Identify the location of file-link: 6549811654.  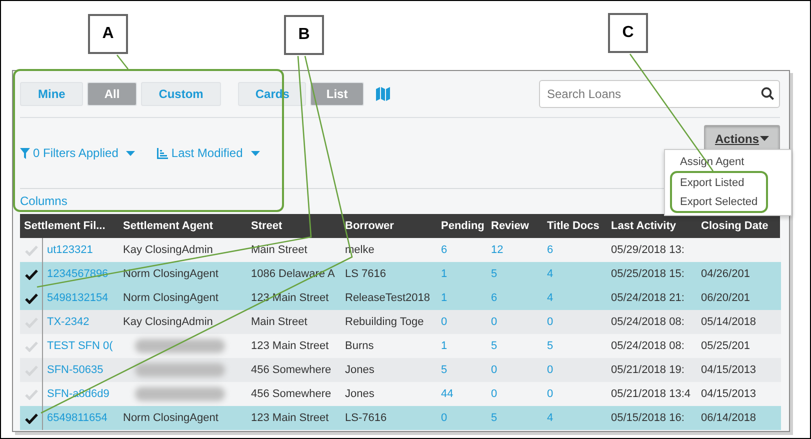
(81, 418).